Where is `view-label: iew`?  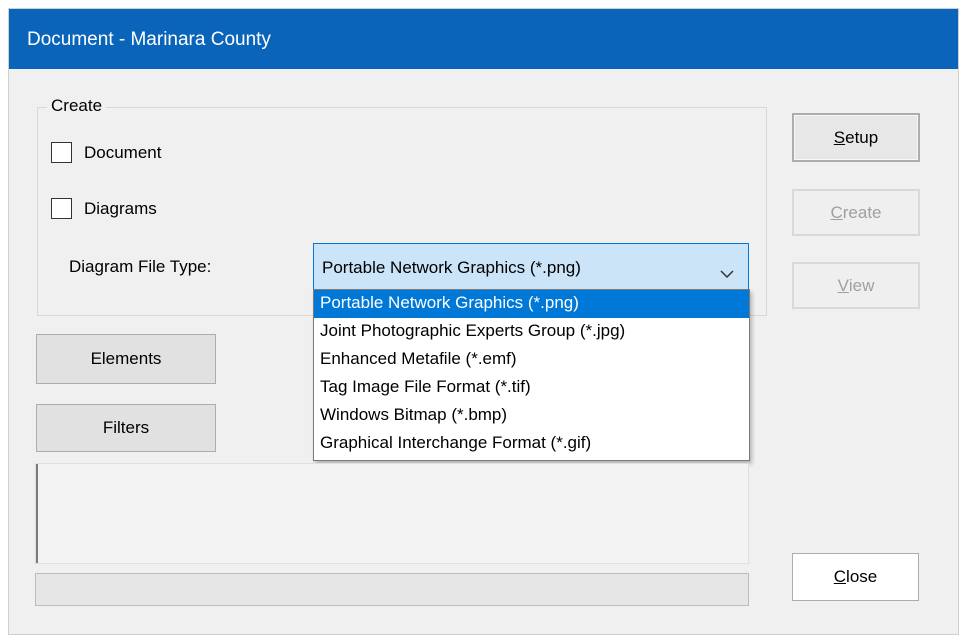 view-label: iew is located at coordinates (861, 285).